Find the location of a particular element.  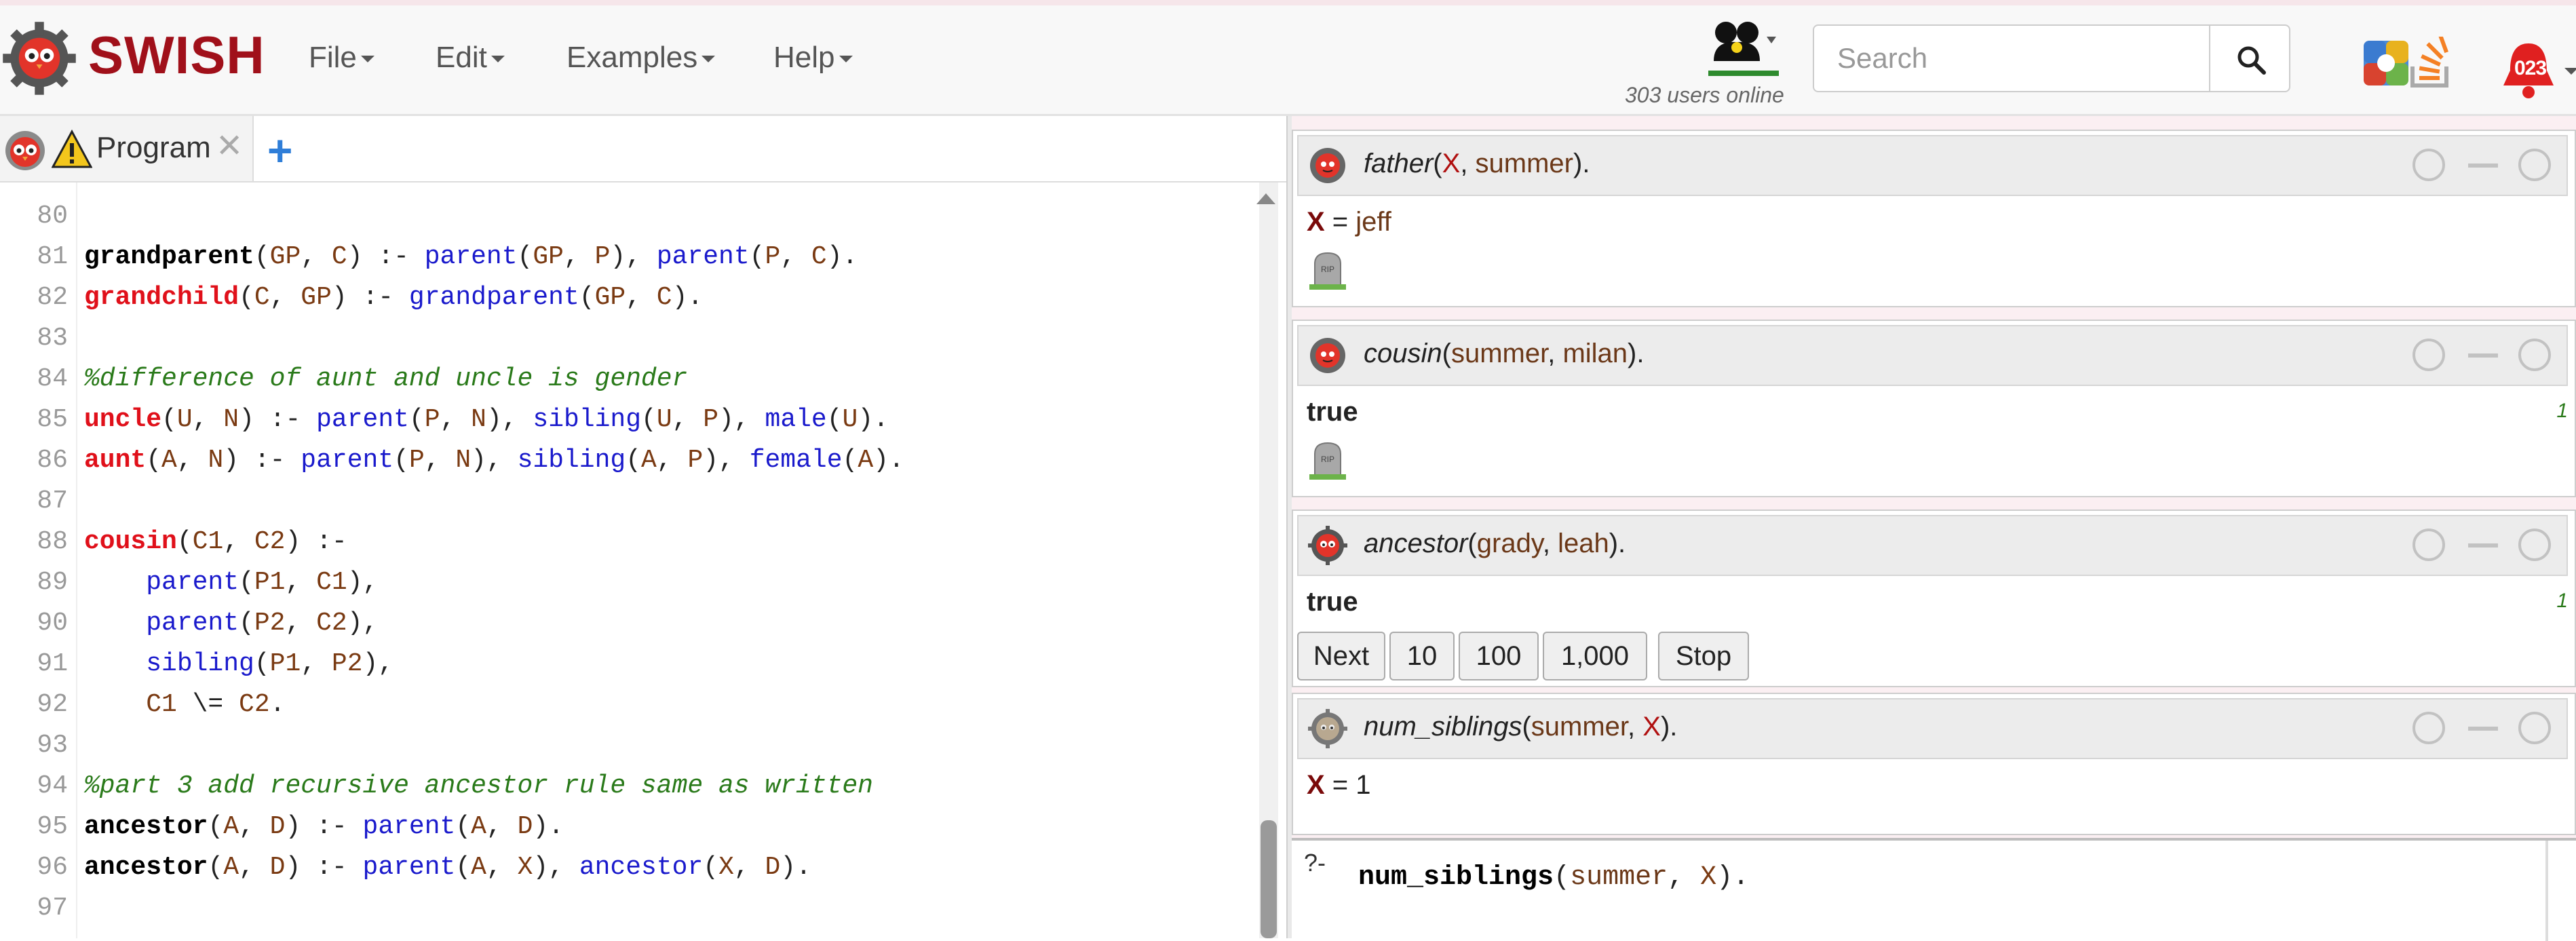

menu-examples-label: Examples is located at coordinates (632, 57).